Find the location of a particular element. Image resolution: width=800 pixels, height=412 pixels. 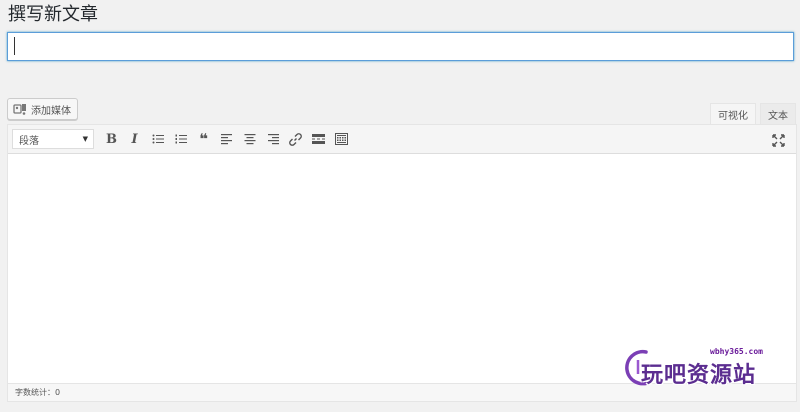

watermark-text: 玩吧资源站 is located at coordinates (699, 375).